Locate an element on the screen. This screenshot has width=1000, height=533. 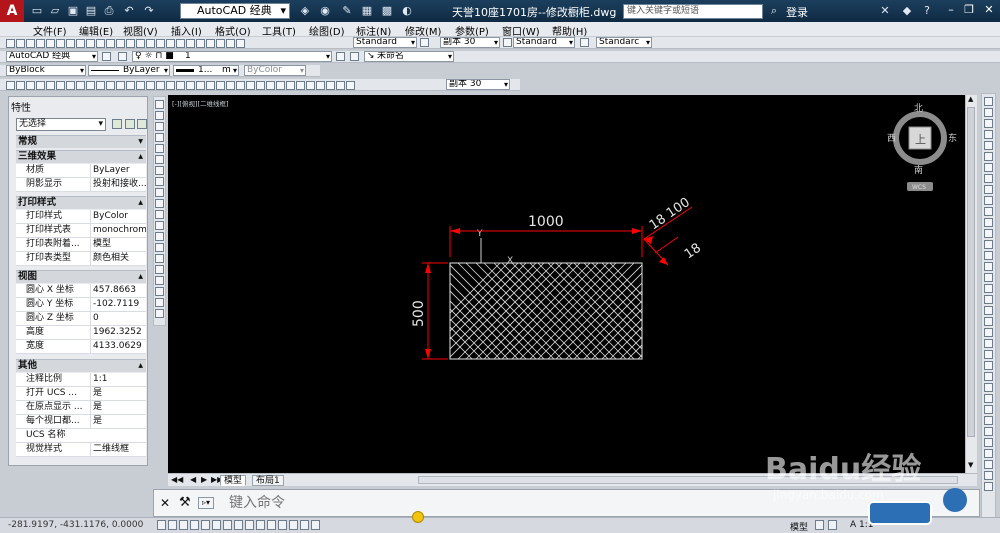
stretch-icon is located at coordinates (988, 189).